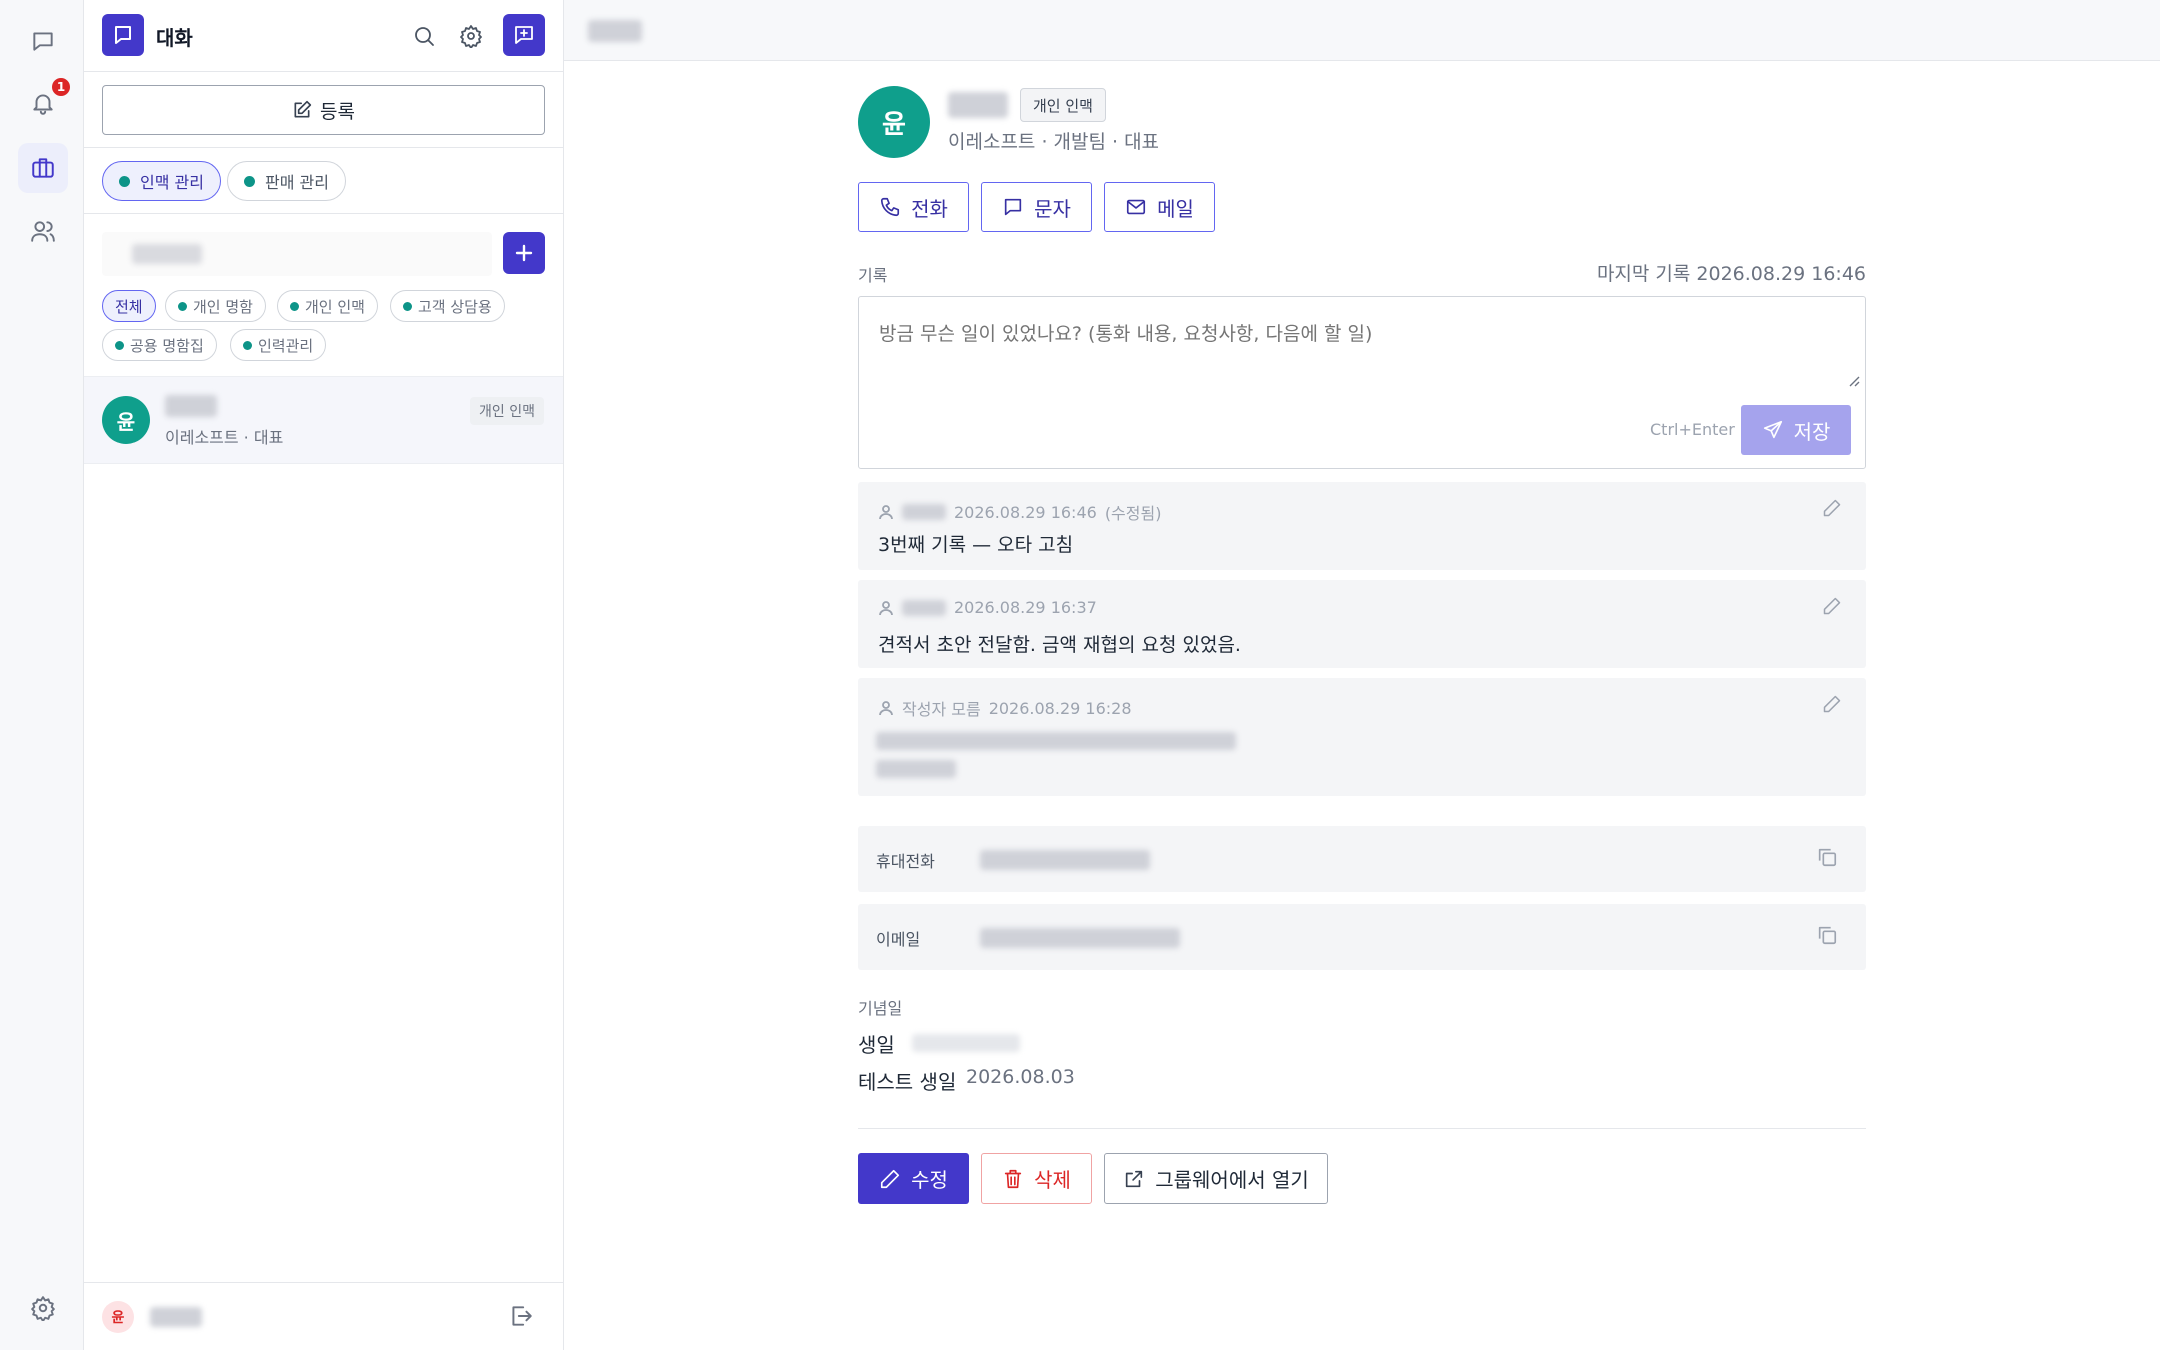  I want to click on register-label: 등록, so click(337, 111).